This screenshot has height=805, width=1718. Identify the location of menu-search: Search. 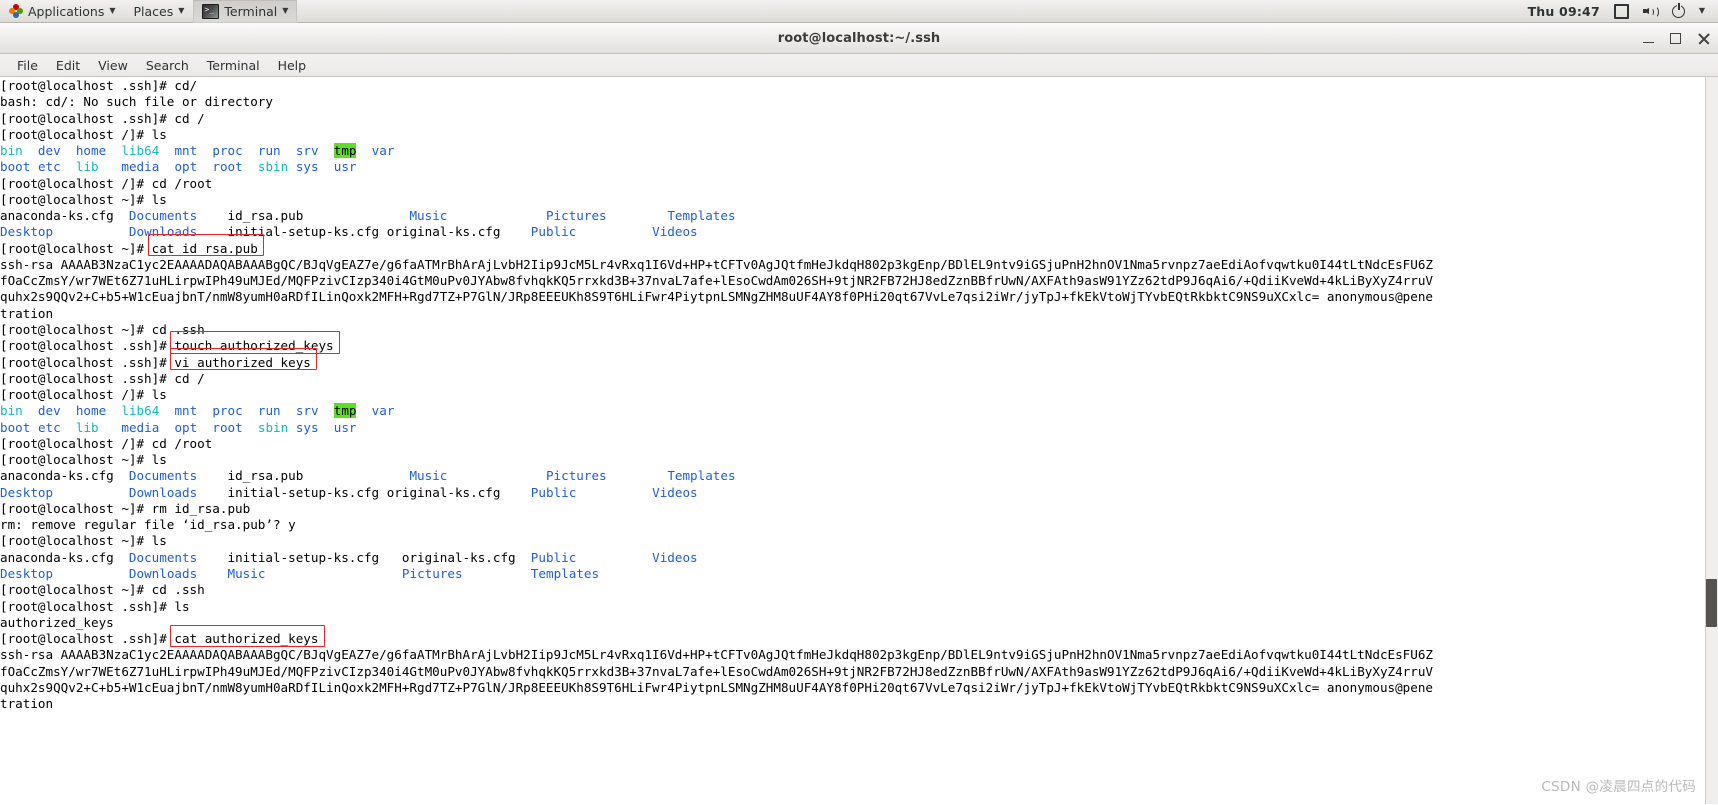
(167, 65).